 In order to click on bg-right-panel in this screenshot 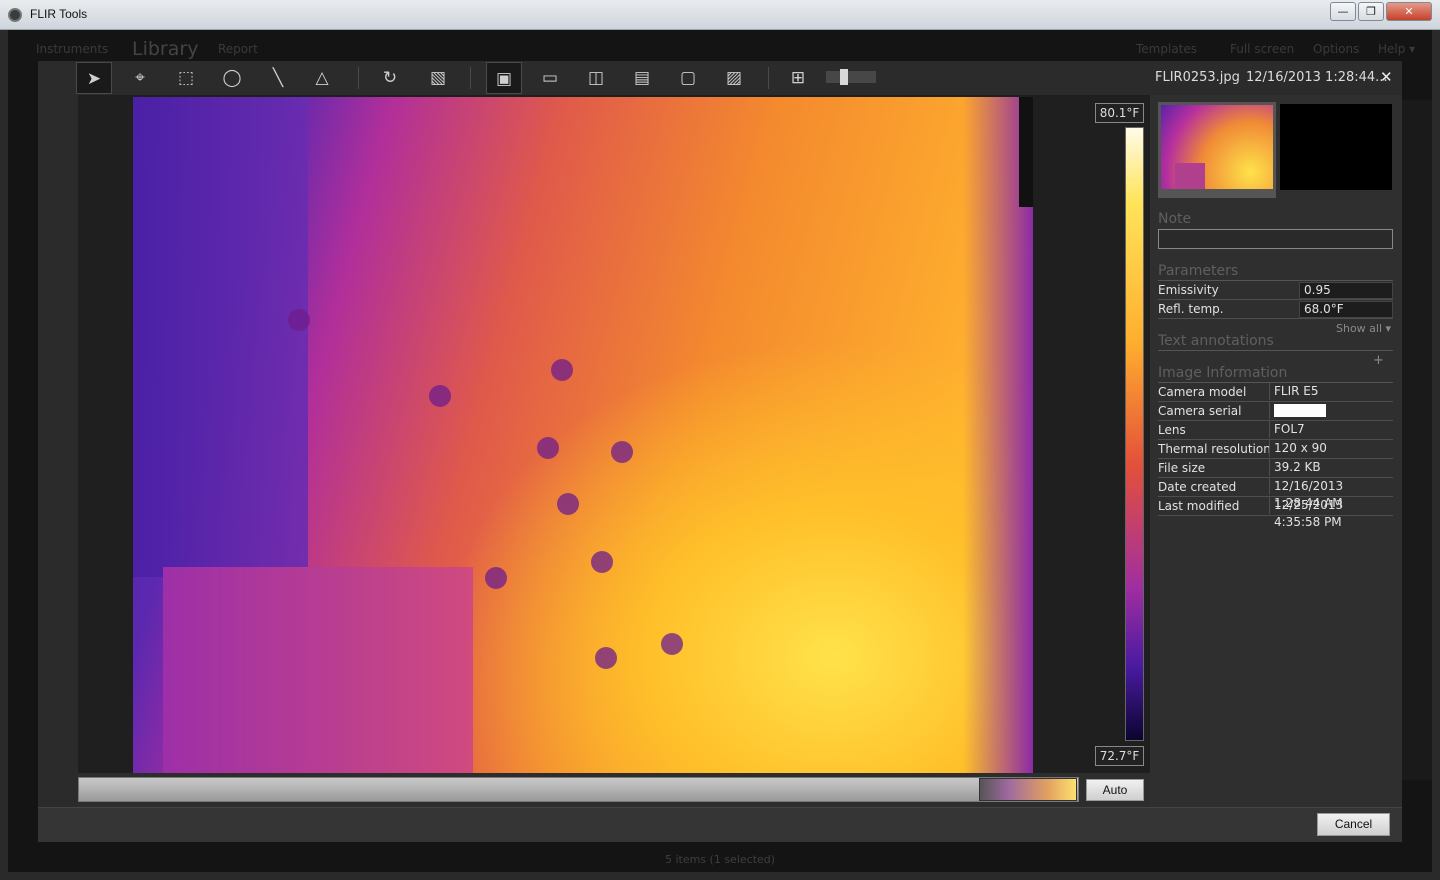, I will do `click(1415, 440)`.